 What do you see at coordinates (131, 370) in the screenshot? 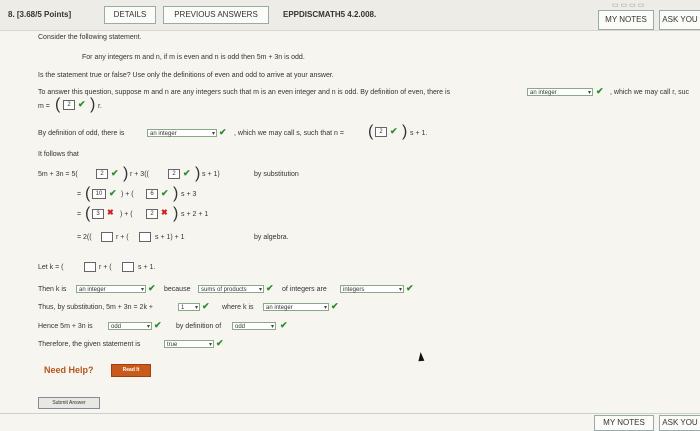
I see `read-it-button: Read It` at bounding box center [131, 370].